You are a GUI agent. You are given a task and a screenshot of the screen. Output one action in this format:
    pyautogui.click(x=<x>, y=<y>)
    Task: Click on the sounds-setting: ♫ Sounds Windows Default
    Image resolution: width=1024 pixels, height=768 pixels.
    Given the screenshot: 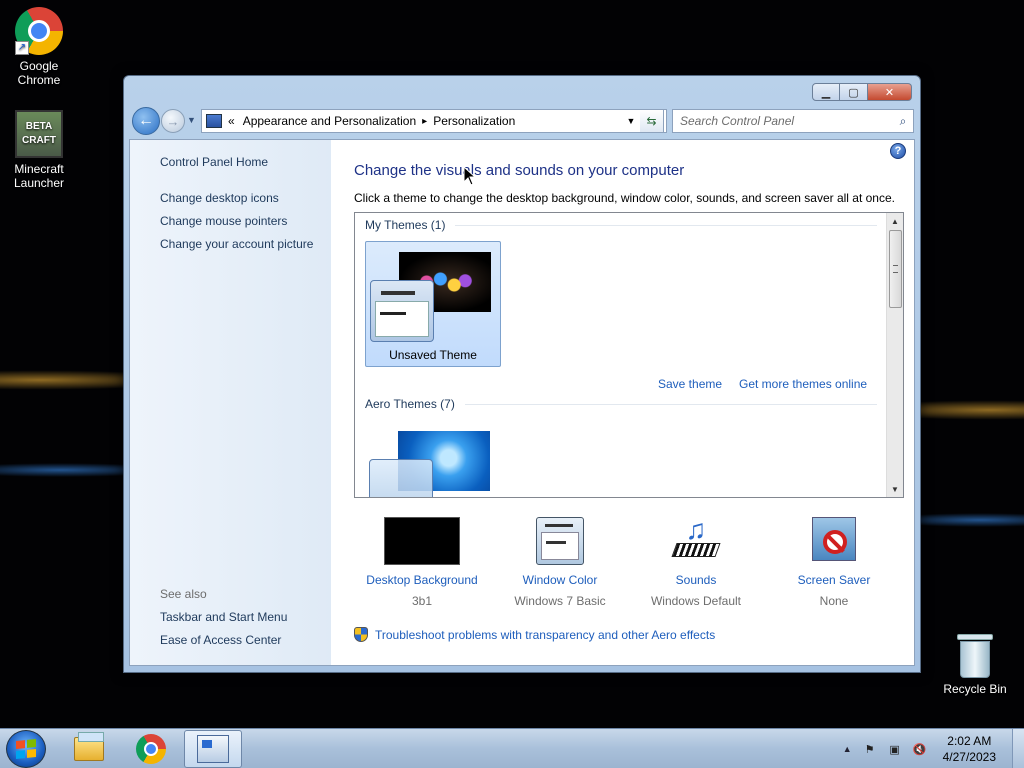 What is the action you would take?
    pyautogui.click(x=696, y=562)
    